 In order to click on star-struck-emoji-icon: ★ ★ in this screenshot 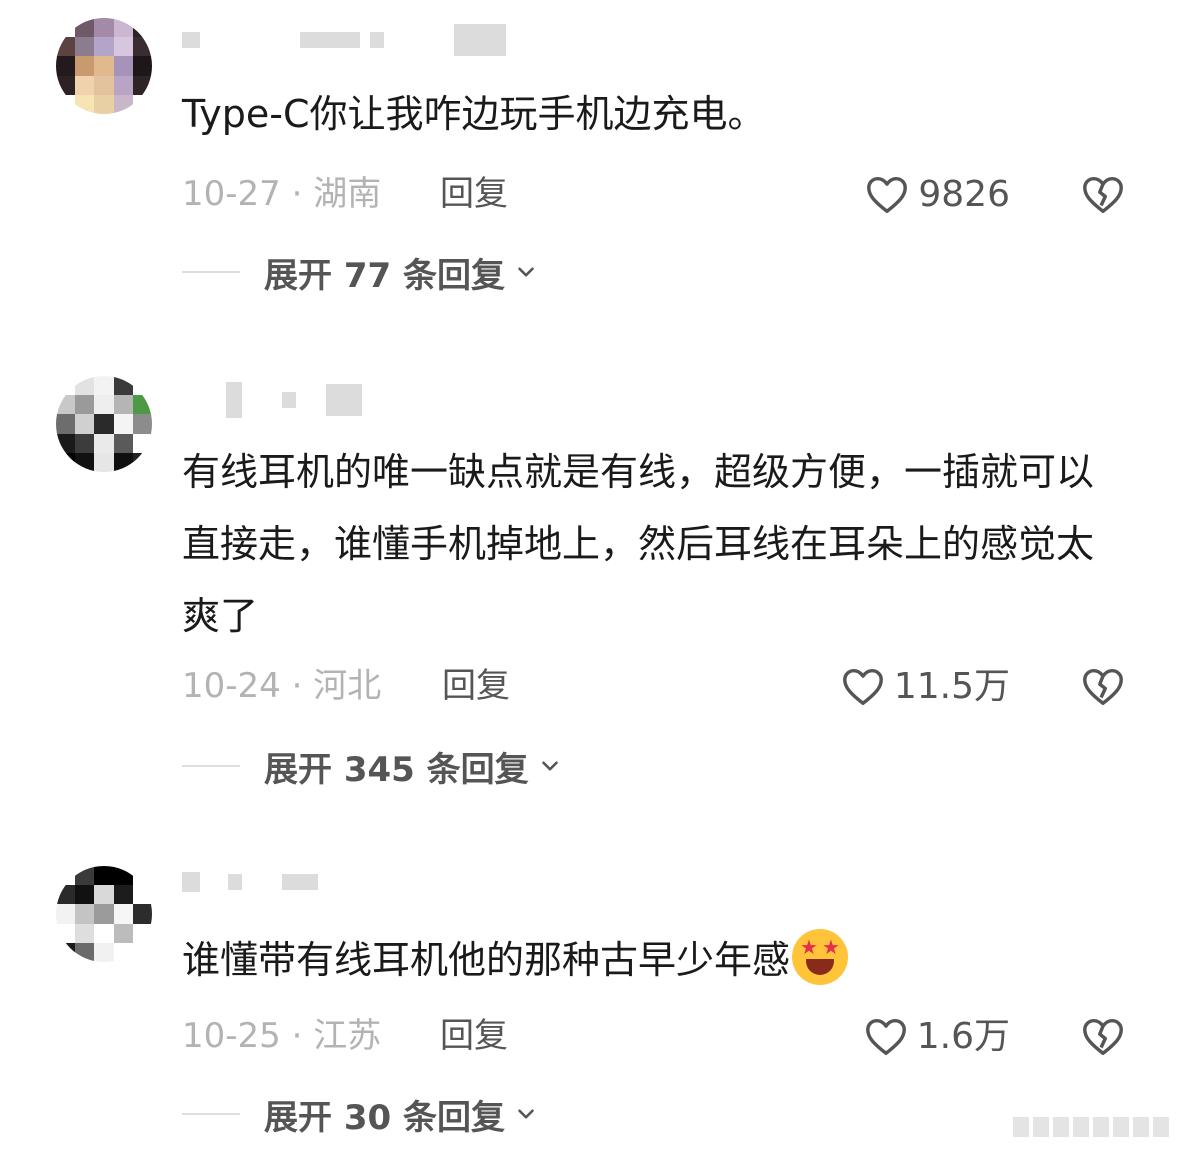, I will do `click(820, 957)`.